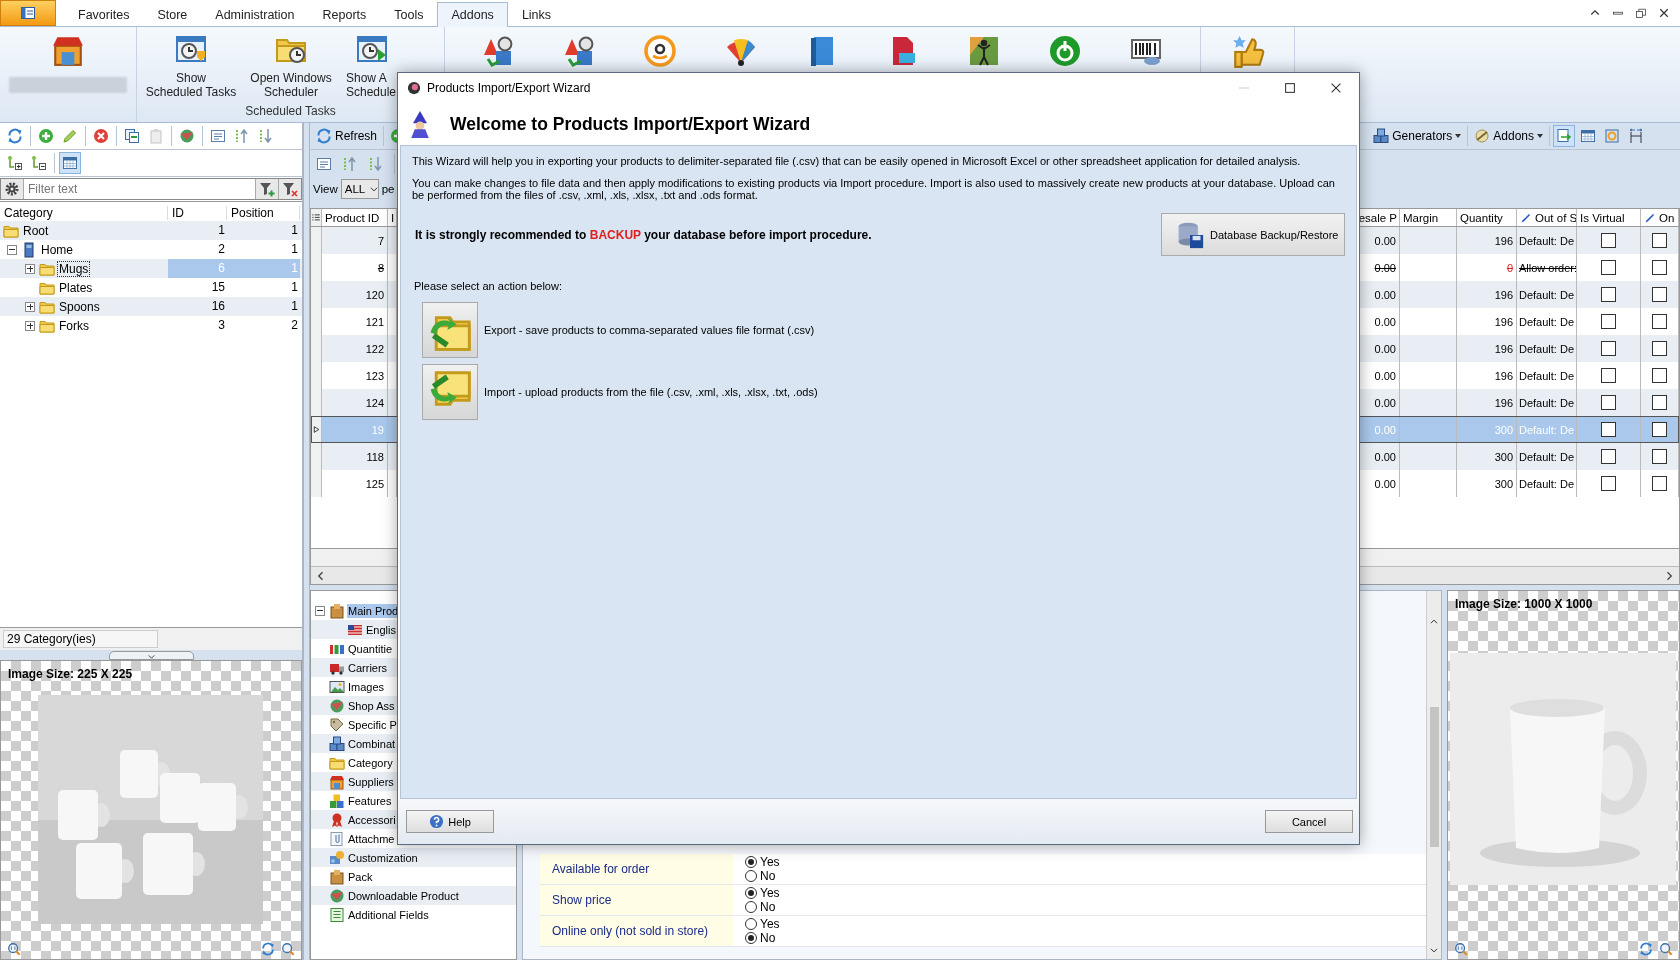 Image resolution: width=1680 pixels, height=960 pixels. Describe the element at coordinates (651, 392) in the screenshot. I see `action-description: Import - upload products from the file (.csv, .xml, .xls, .xlsx, .txt, .ods)` at that location.